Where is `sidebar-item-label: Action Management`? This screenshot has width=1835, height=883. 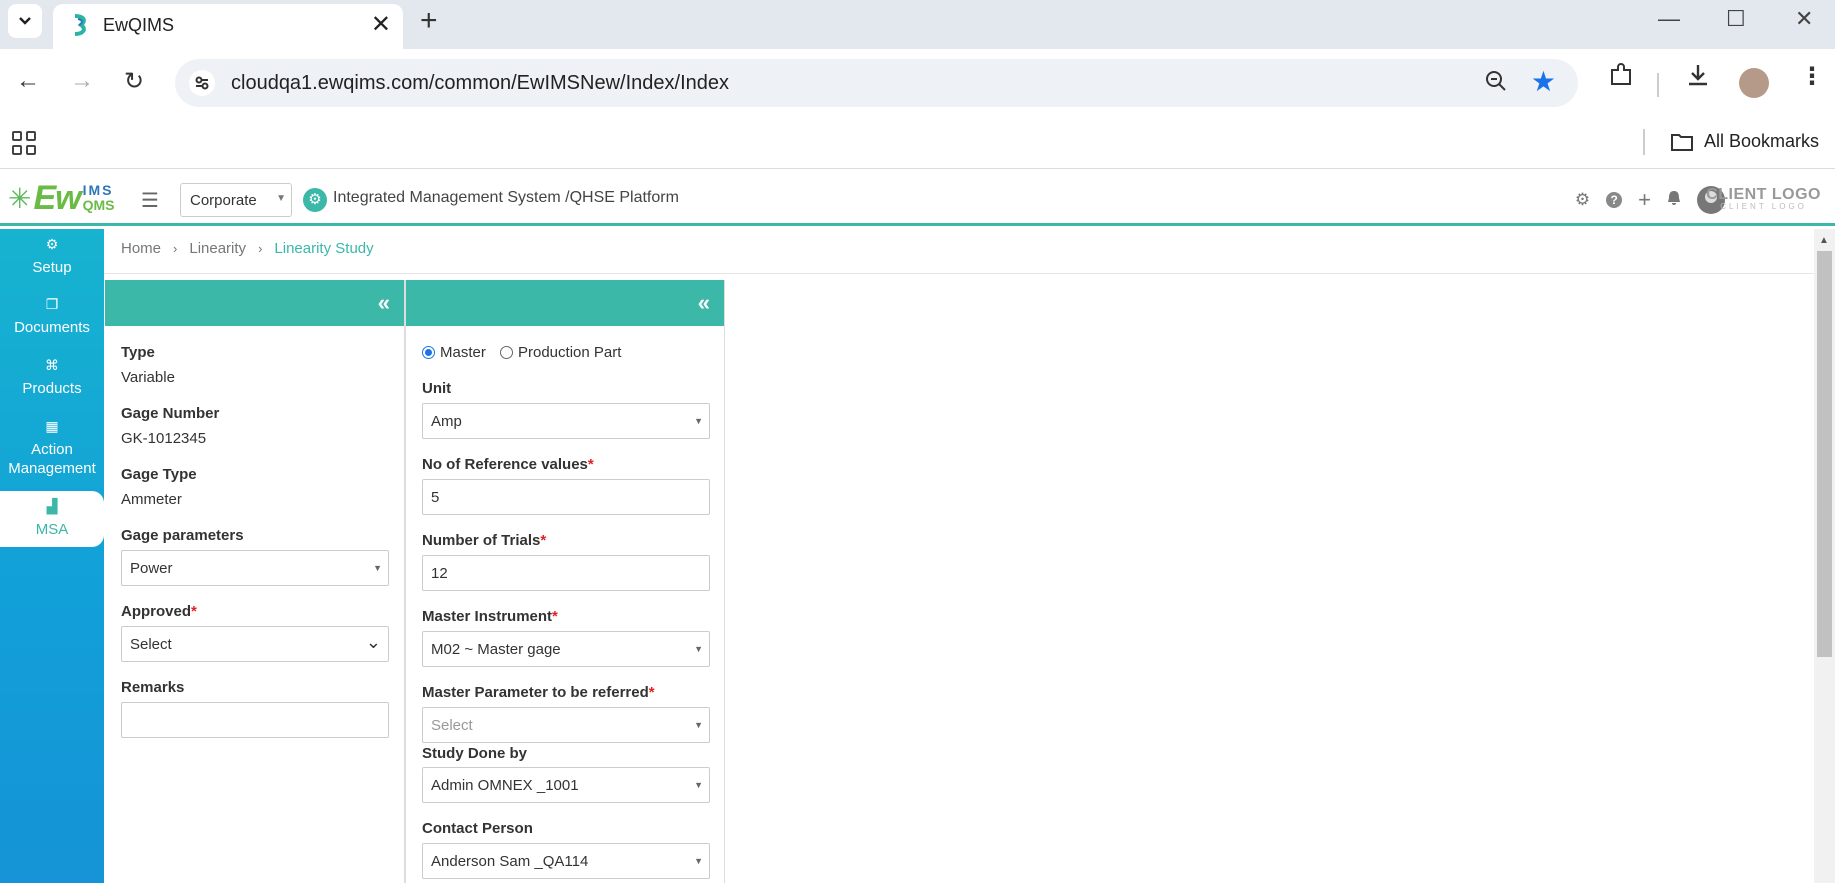 sidebar-item-label: Action Management is located at coordinates (52, 459).